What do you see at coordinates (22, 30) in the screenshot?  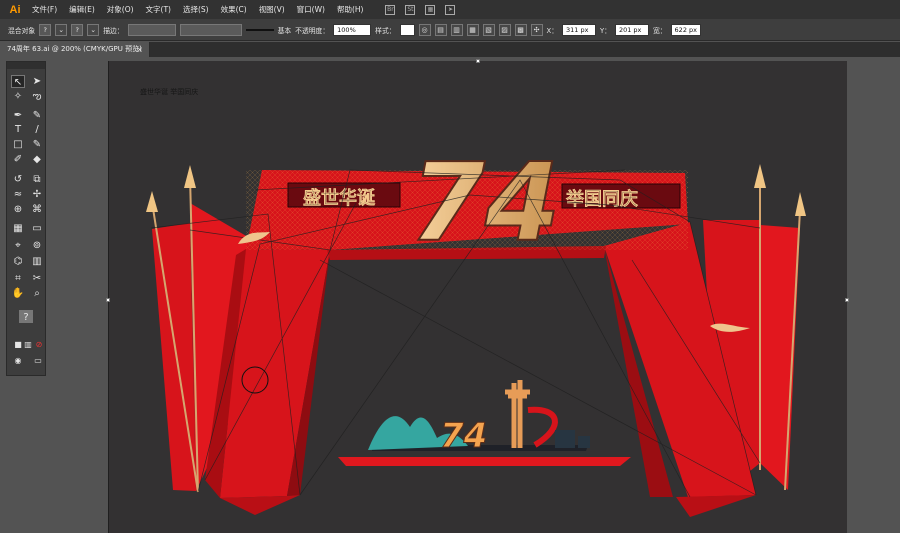 I see `mode-label: 混合对象` at bounding box center [22, 30].